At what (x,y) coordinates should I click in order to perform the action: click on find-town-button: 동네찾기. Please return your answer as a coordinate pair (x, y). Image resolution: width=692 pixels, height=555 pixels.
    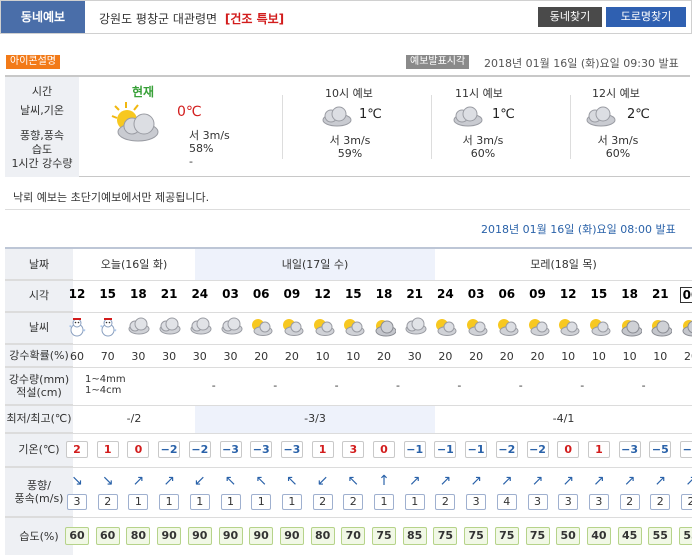
    Looking at the image, I should click on (570, 17).